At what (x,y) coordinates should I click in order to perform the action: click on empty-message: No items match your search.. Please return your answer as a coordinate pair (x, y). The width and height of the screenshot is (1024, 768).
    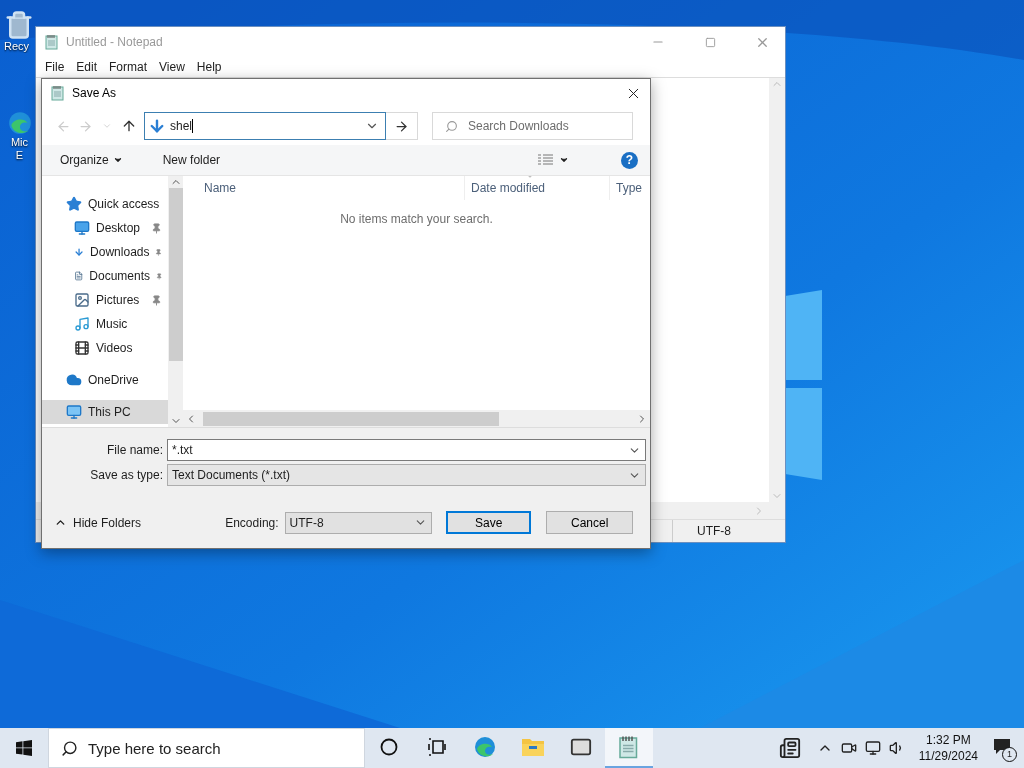
    Looking at the image, I should click on (416, 219).